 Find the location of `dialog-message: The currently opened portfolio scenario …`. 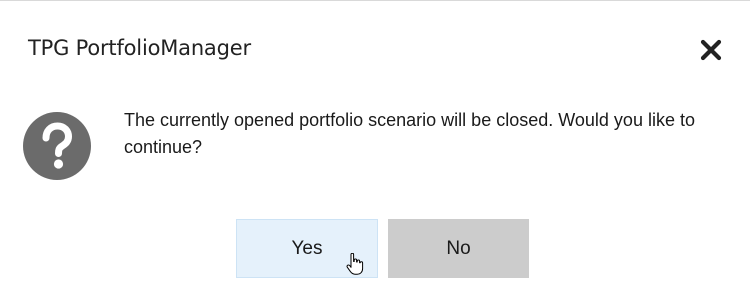

dialog-message: The currently opened portfolio scenario … is located at coordinates (409, 133).